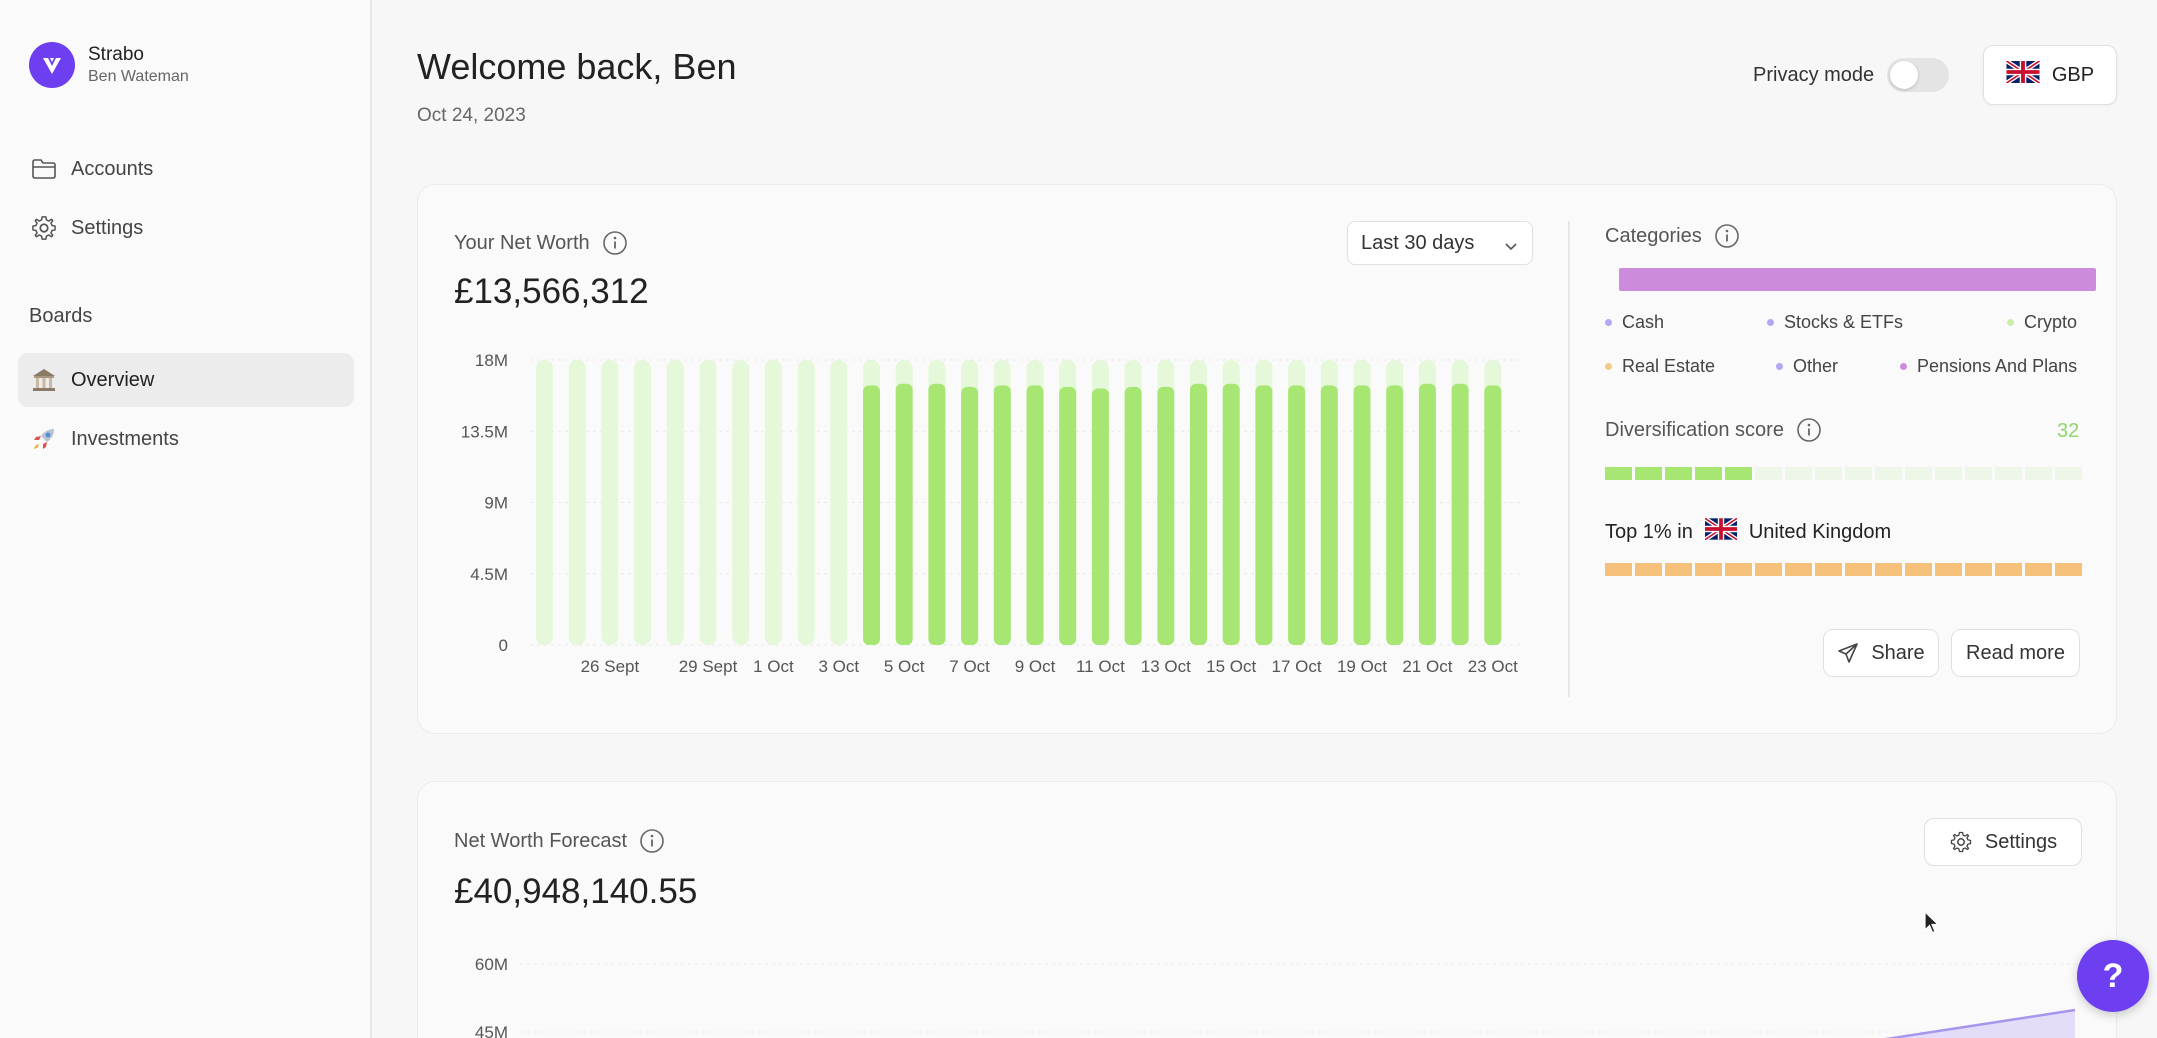  Describe the element at coordinates (44, 228) in the screenshot. I see `gear-icon` at that location.